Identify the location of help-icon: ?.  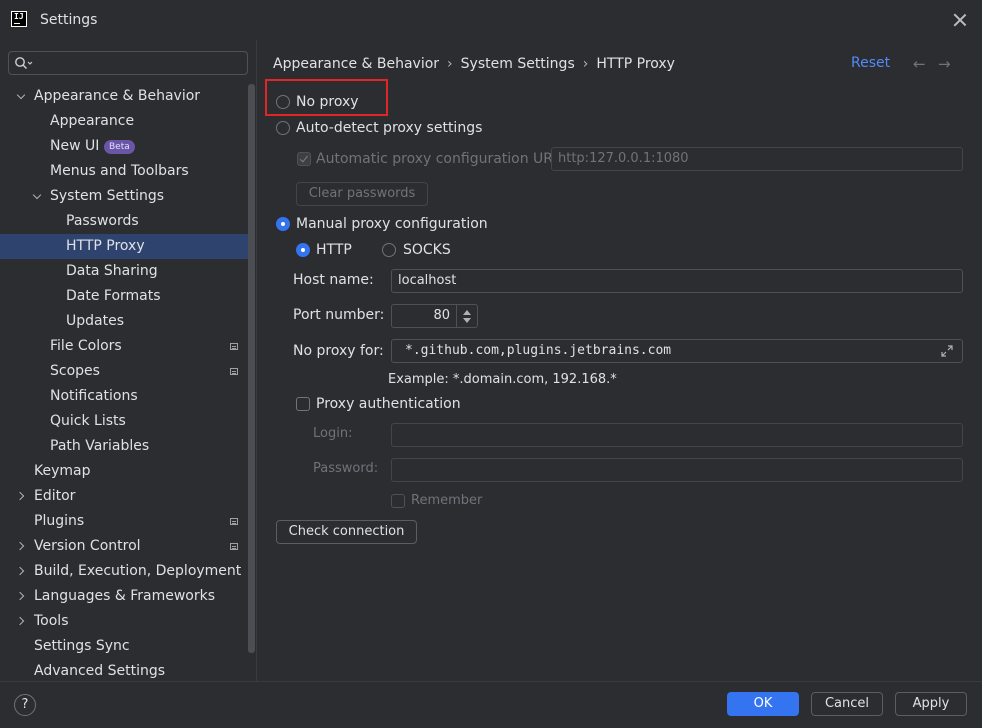
(25, 705).